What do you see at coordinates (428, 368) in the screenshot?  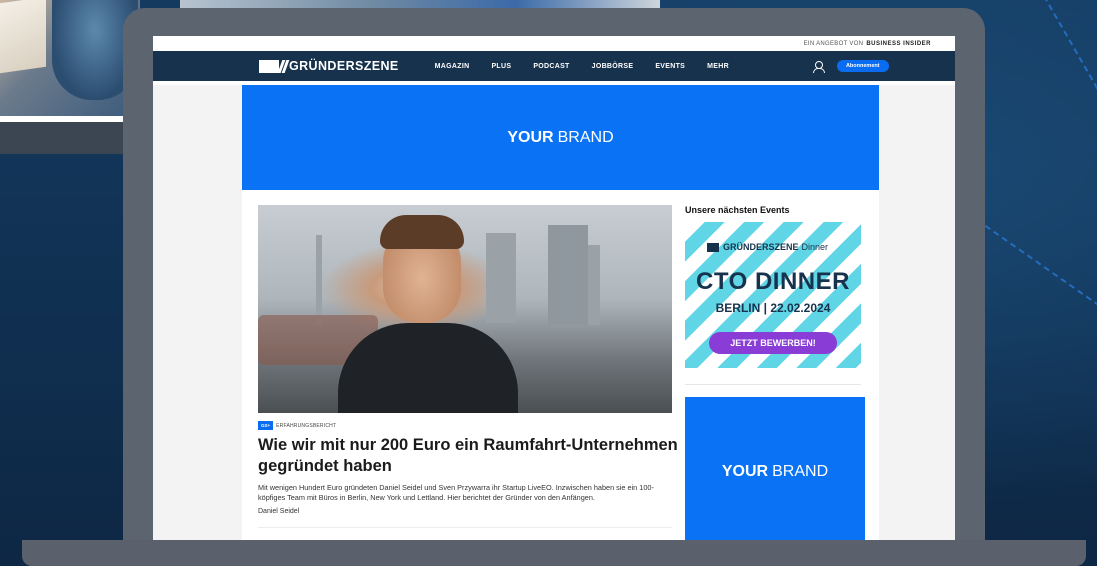 I see `hero-person-body` at bounding box center [428, 368].